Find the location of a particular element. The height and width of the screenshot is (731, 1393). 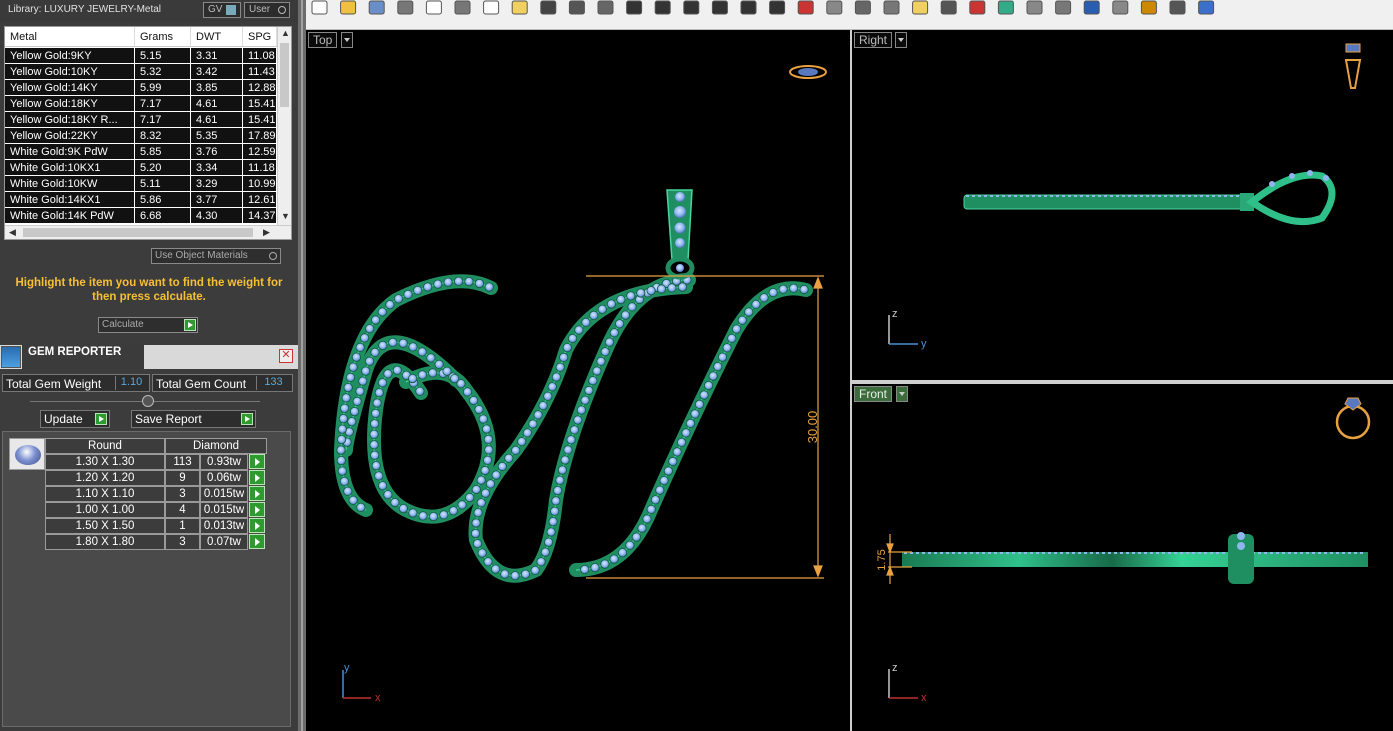

metal-row: Yellow Gold:22KY 8.32 5.35 17.89 is located at coordinates (141, 136).